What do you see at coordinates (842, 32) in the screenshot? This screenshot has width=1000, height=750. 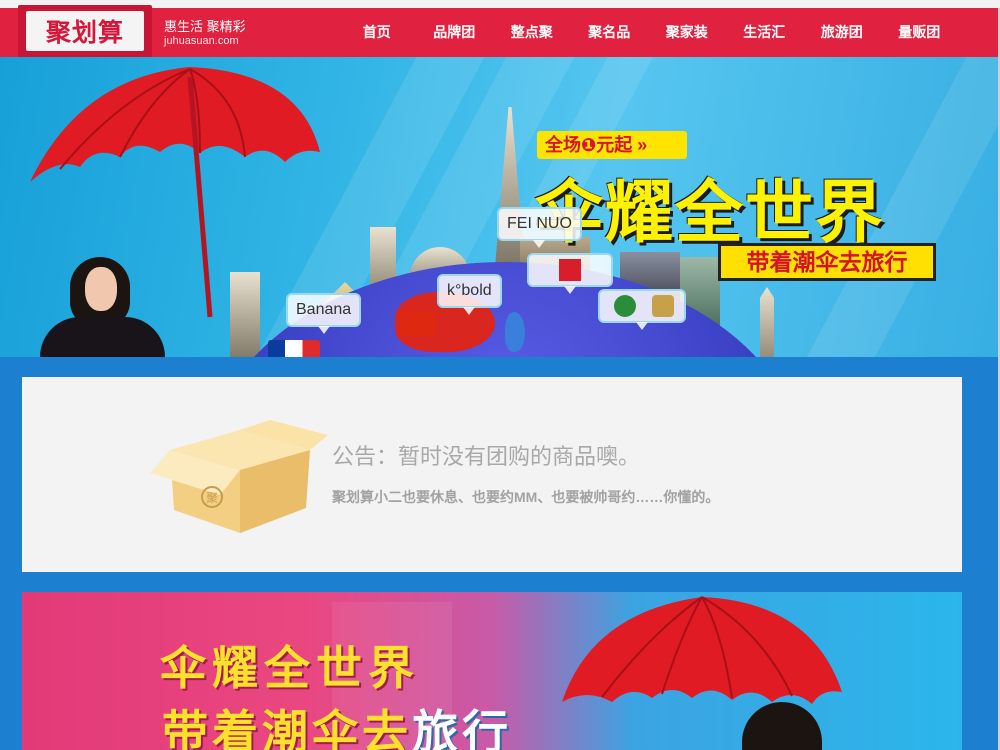 I see `nav-item-travel: 旅游团` at bounding box center [842, 32].